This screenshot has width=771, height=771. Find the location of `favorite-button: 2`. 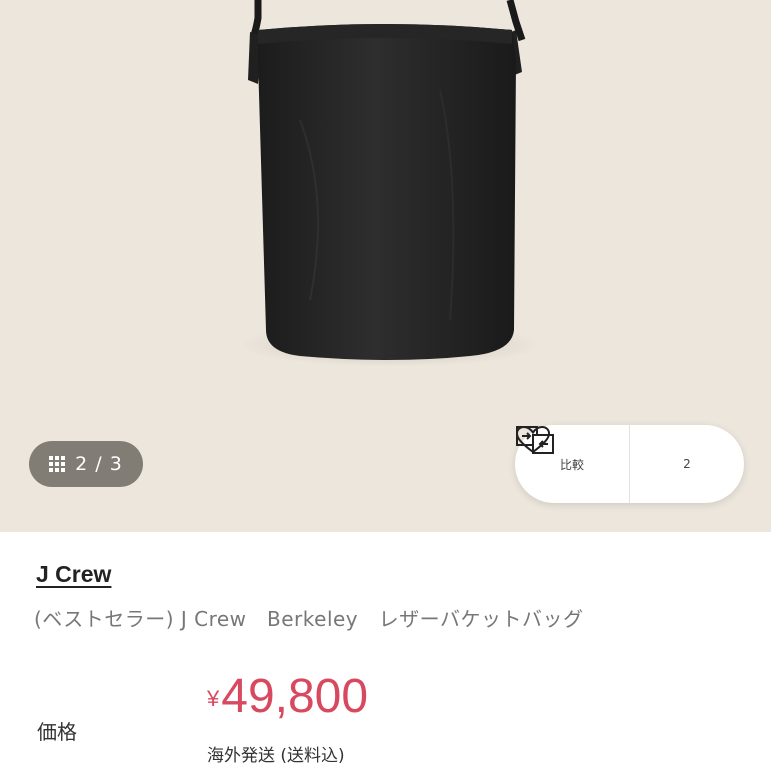

favorite-button: 2 is located at coordinates (629, 464).